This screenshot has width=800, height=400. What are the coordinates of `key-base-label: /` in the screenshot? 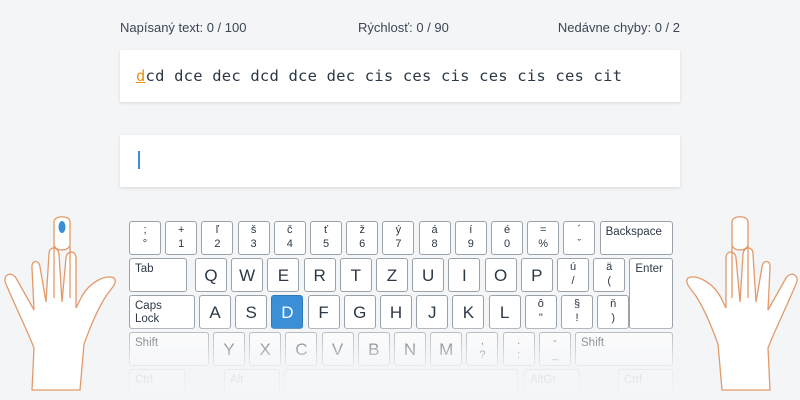 It's located at (573, 281).